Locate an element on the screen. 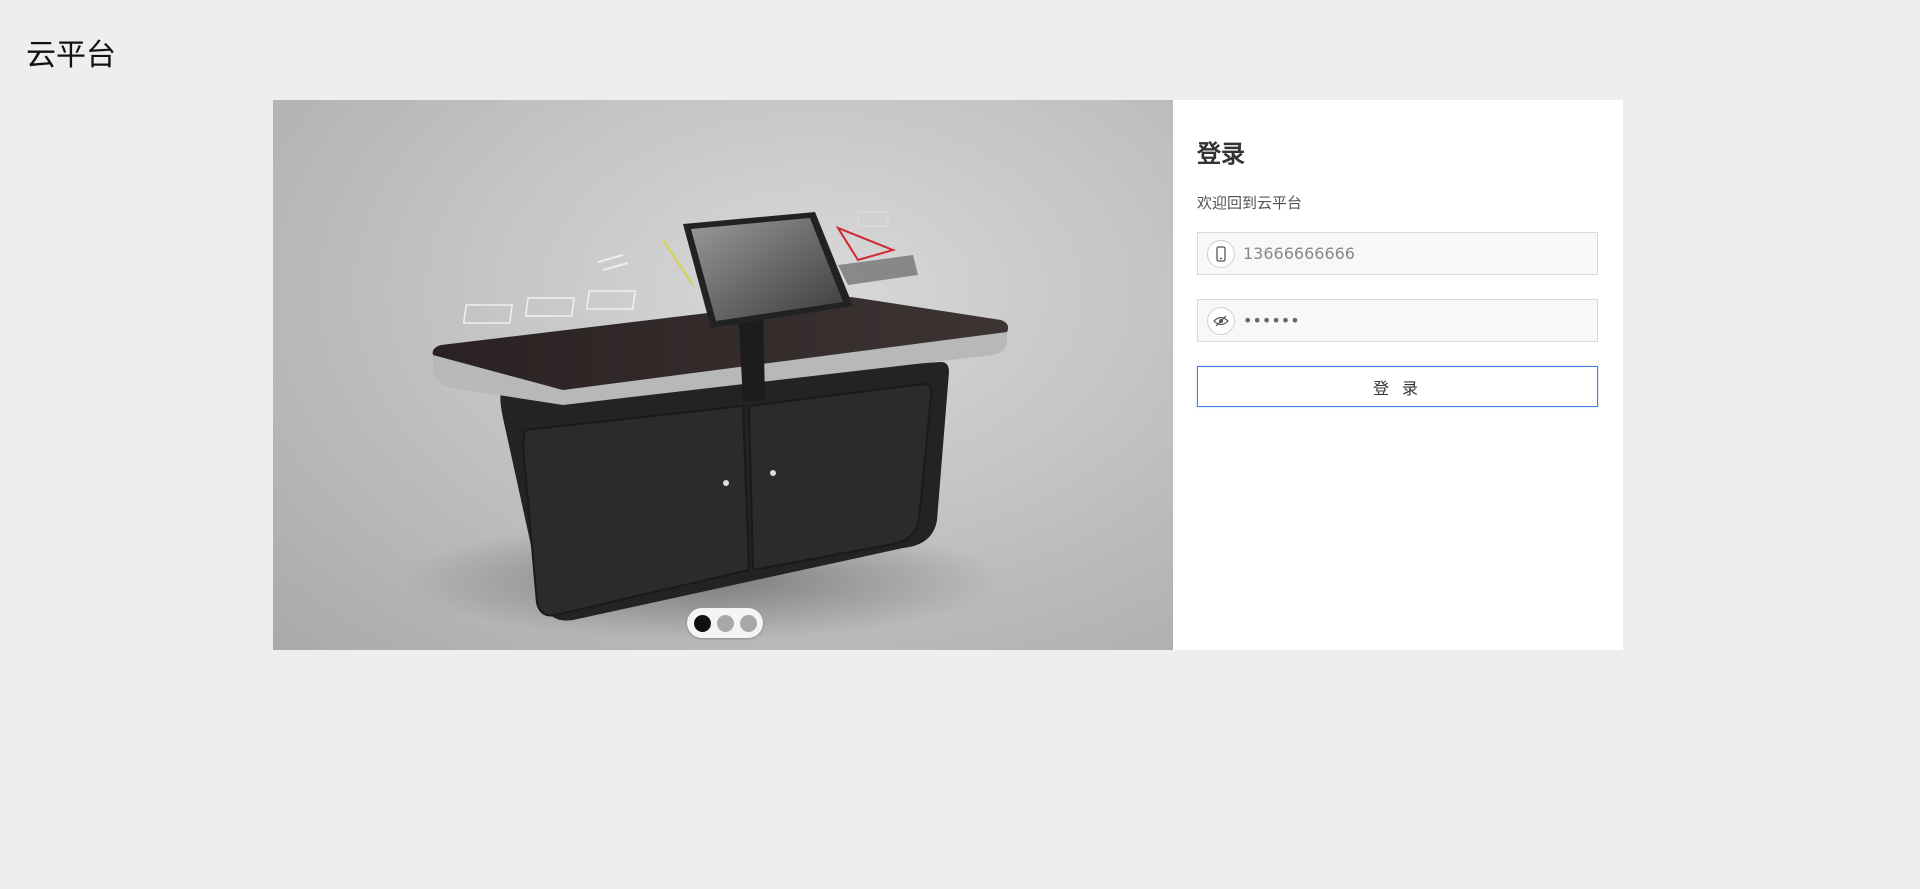 Image resolution: width=1920 pixels, height=889 pixels. mobile-phone-icon is located at coordinates (1221, 253).